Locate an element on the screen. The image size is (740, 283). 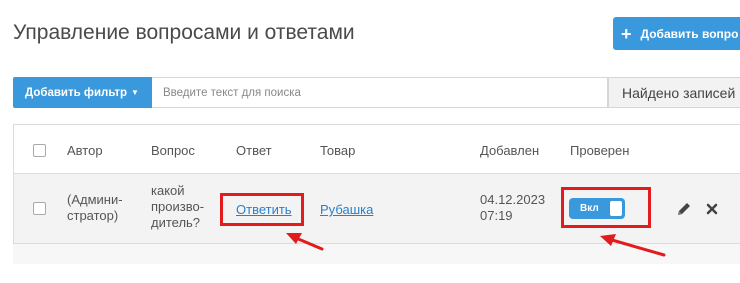
add-question-label: Добавить вопро is located at coordinates (689, 33).